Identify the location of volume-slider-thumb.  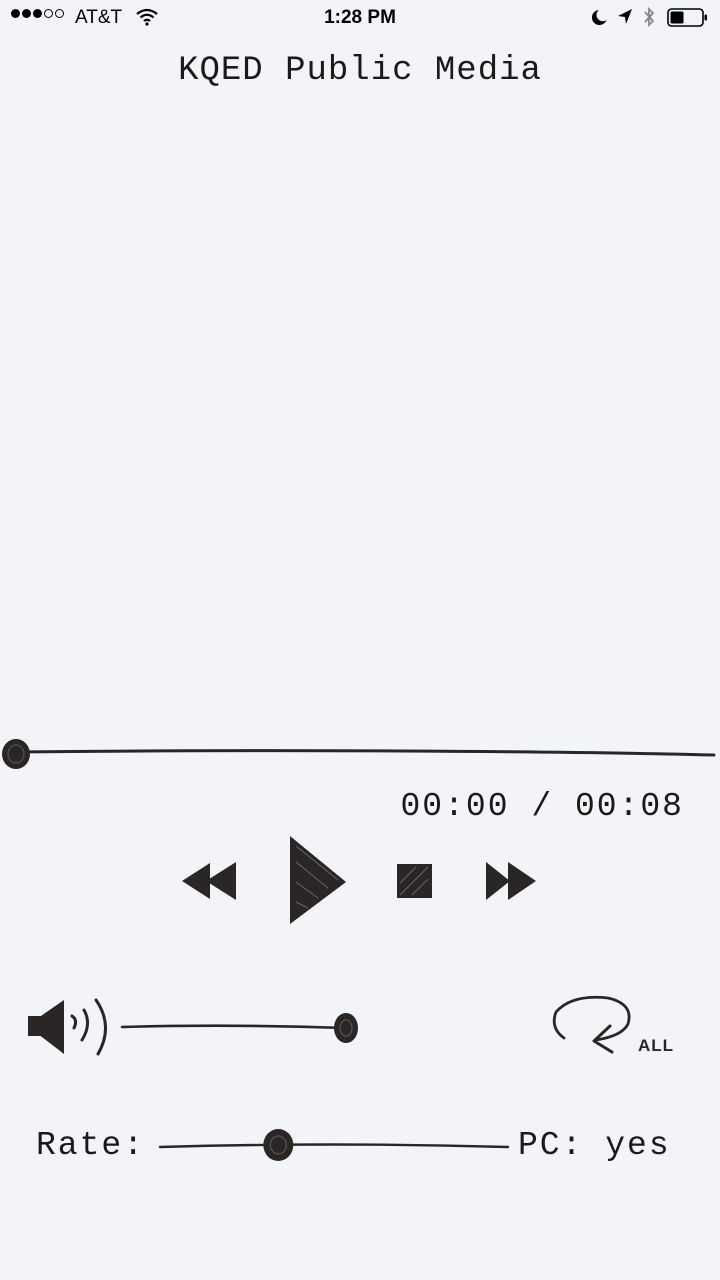
(346, 1028).